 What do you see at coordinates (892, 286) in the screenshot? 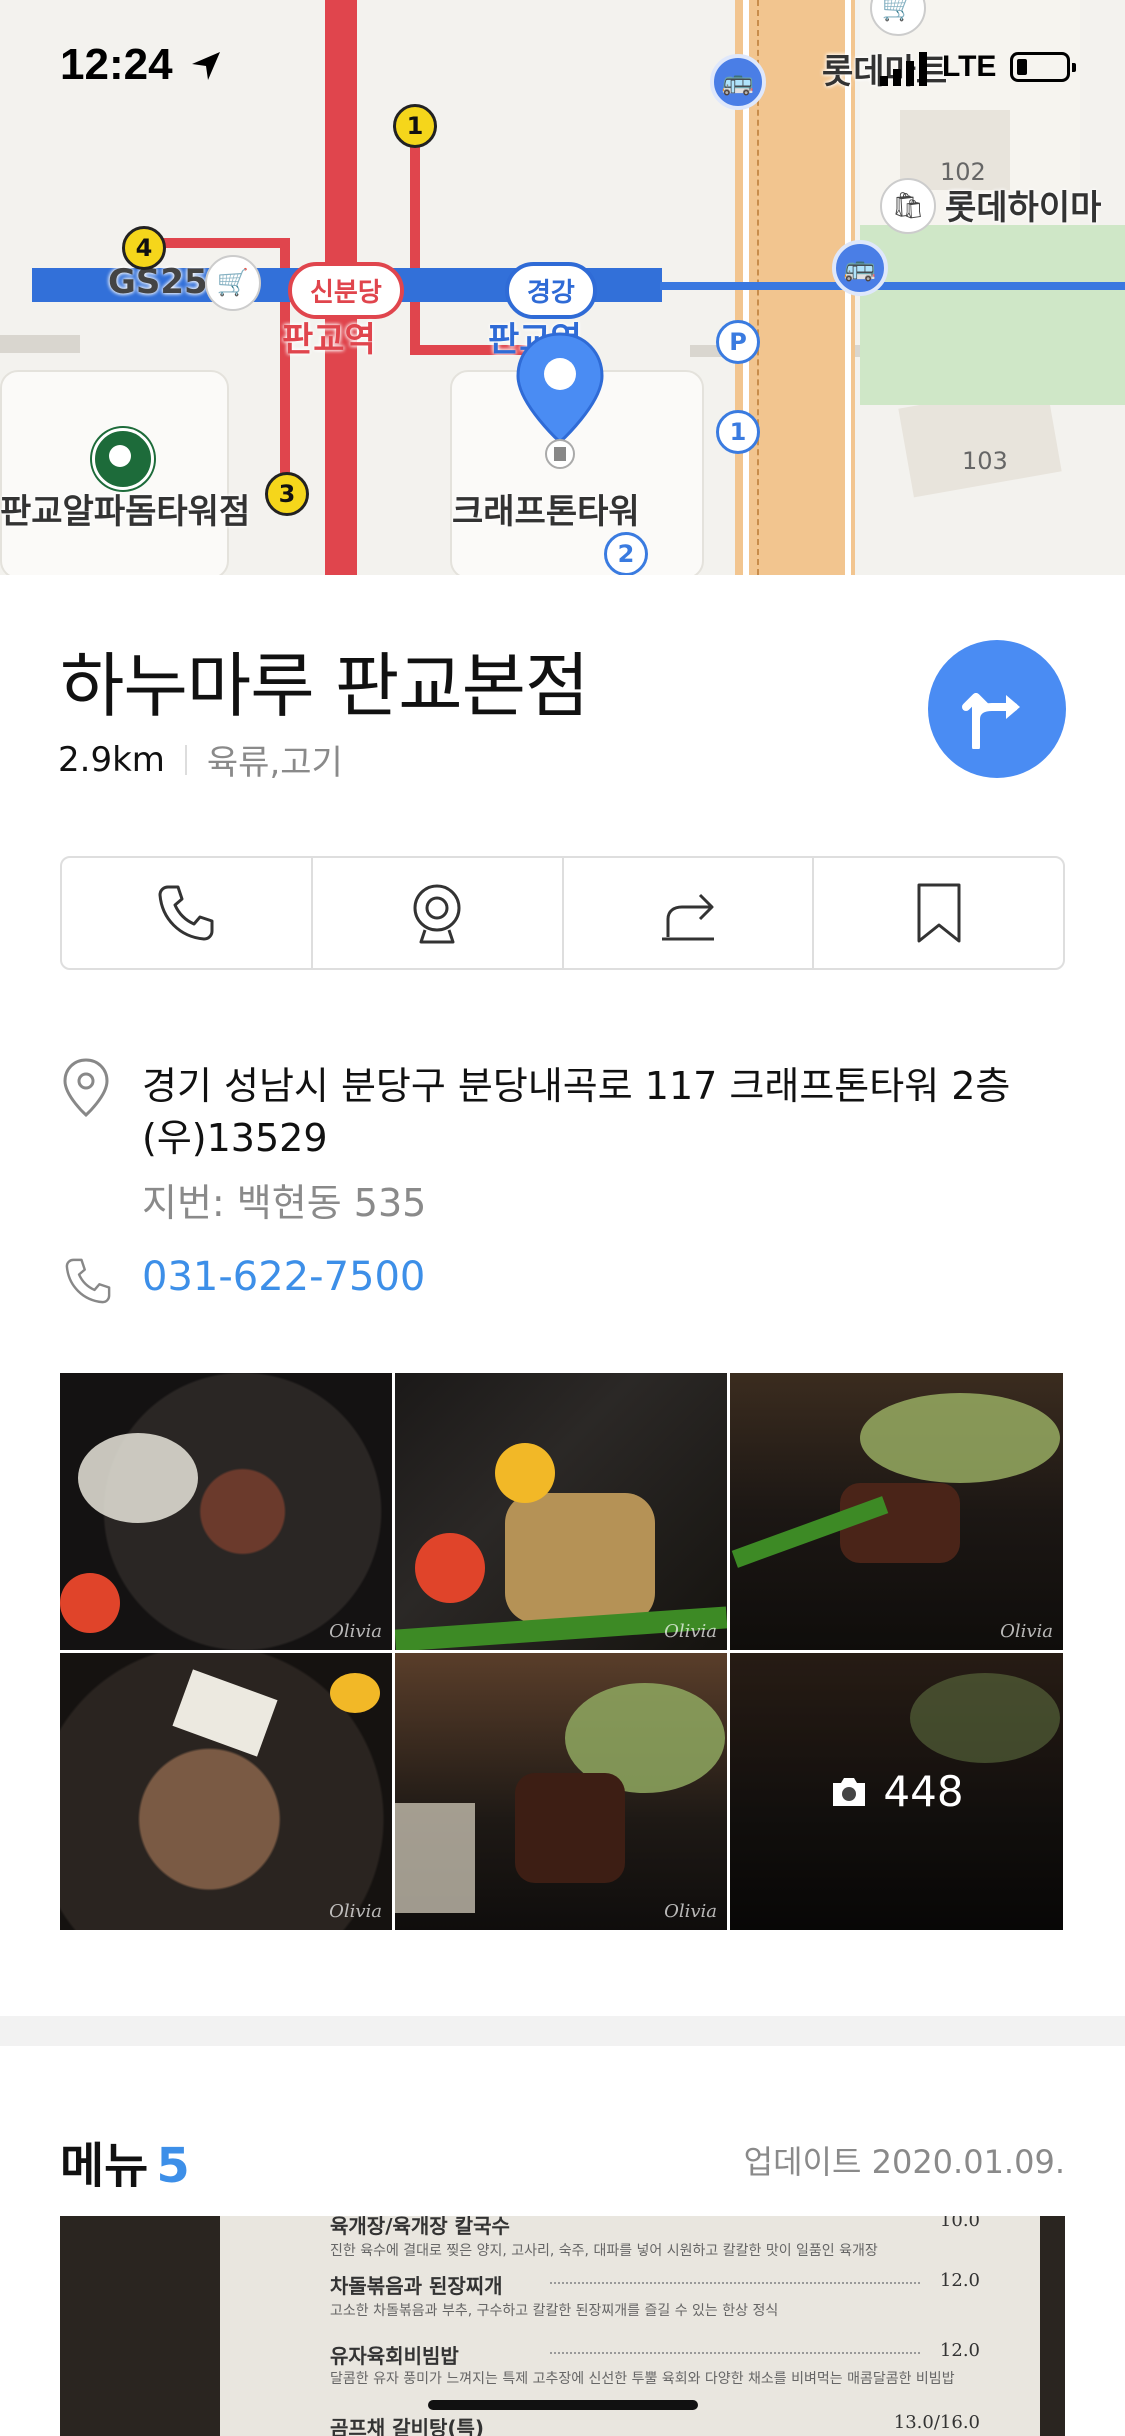
I see `gyeonggang-line` at bounding box center [892, 286].